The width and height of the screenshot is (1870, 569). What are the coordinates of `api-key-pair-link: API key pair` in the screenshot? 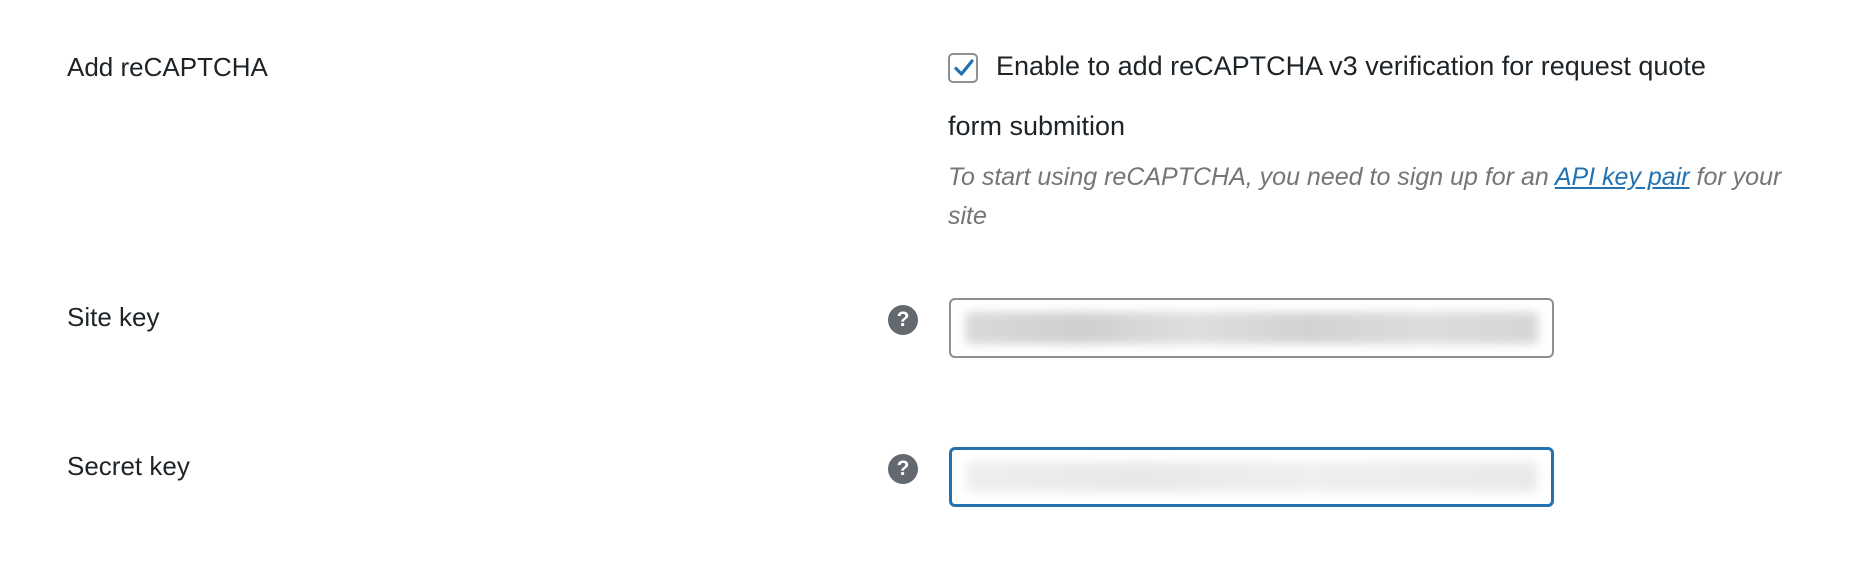 It's located at (1622, 177).